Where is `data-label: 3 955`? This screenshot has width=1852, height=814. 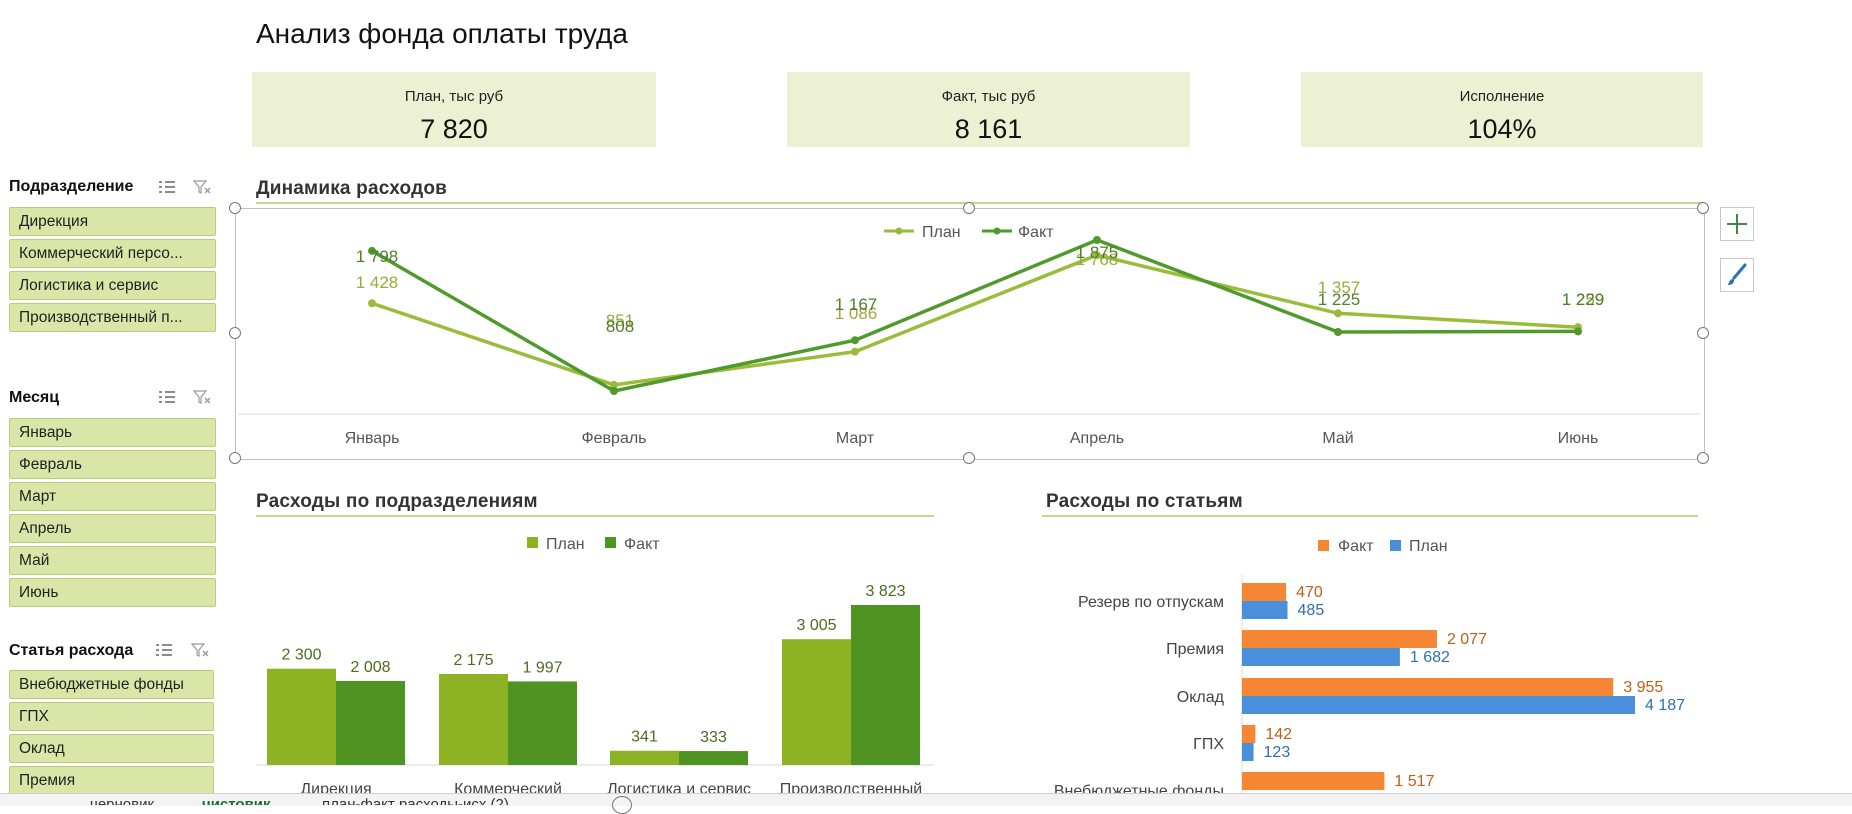
data-label: 3 955 is located at coordinates (1643, 687).